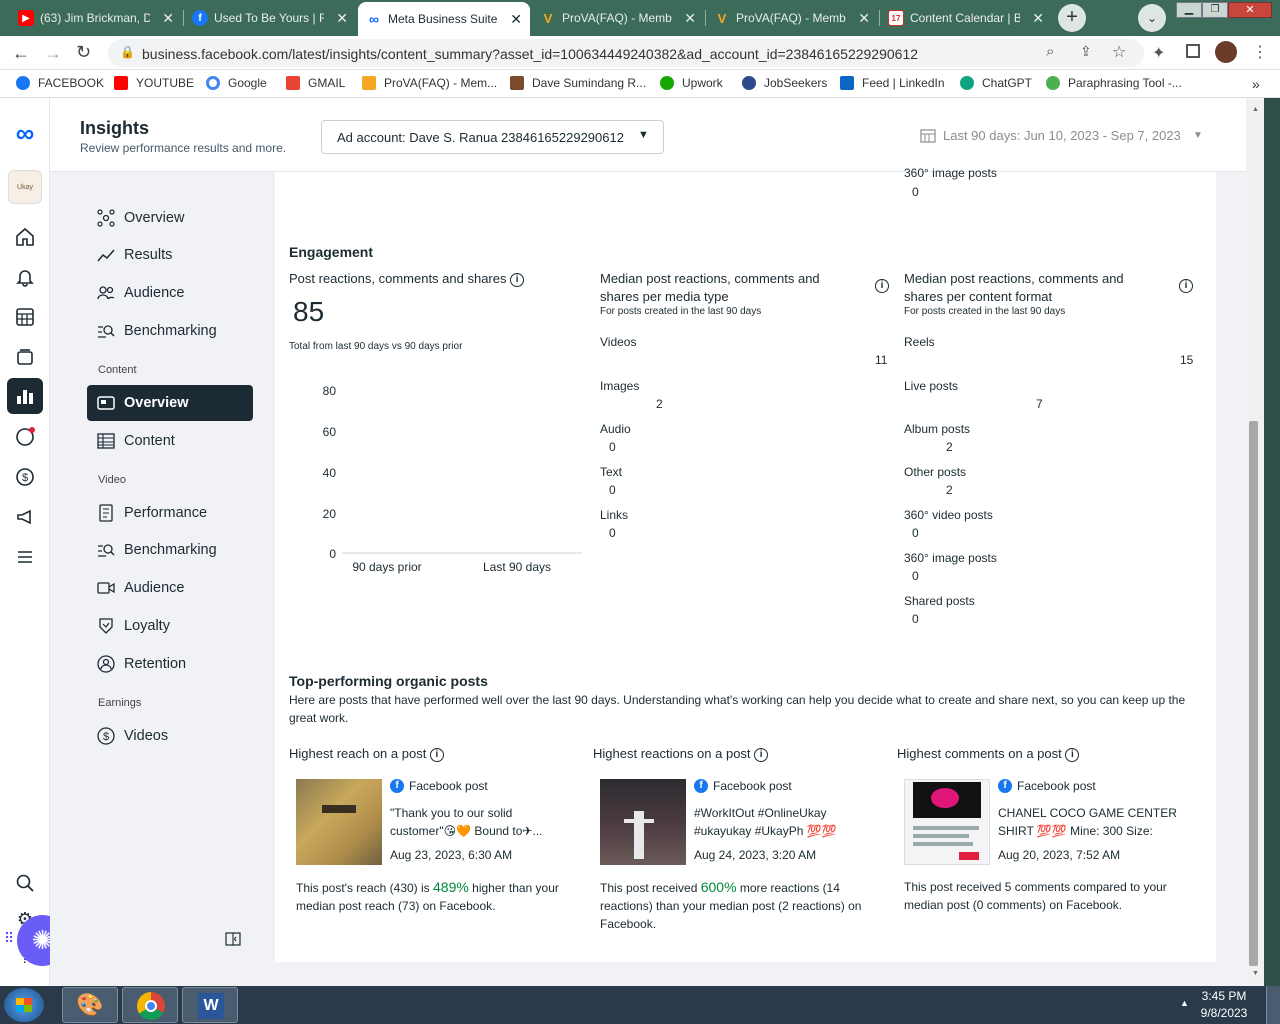 This screenshot has width=1280, height=1024. What do you see at coordinates (1086, 51) in the screenshot?
I see `share-icon: ⇪` at bounding box center [1086, 51].